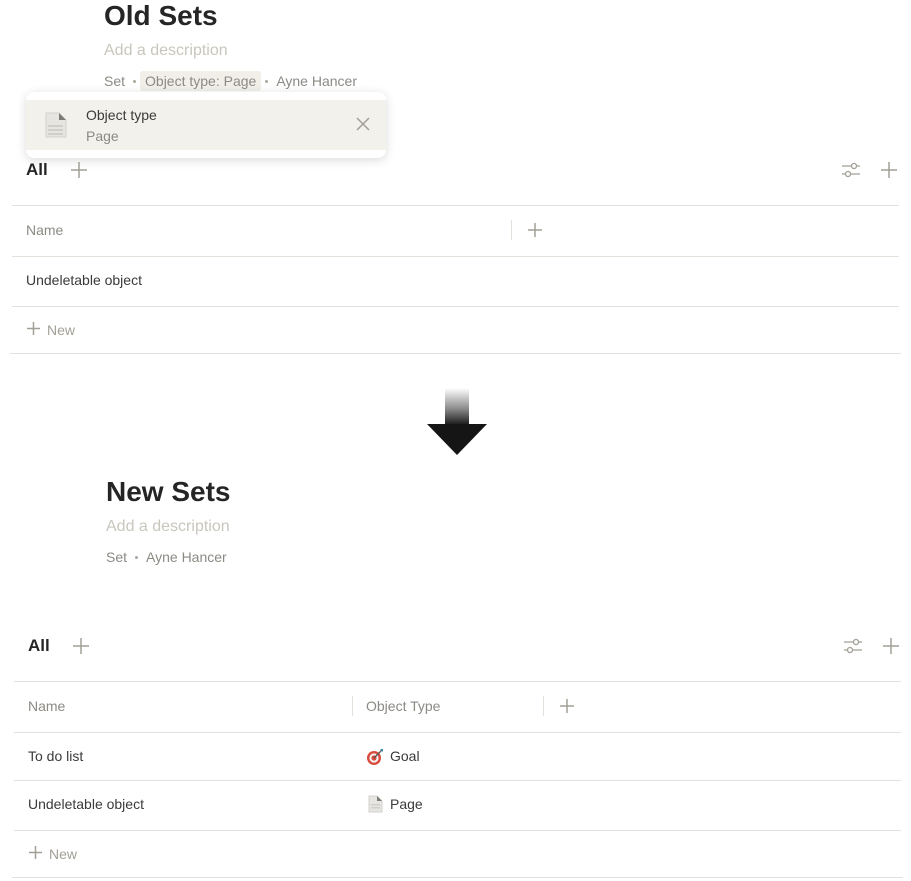  What do you see at coordinates (168, 491) in the screenshot?
I see `new-page-title: New Sets` at bounding box center [168, 491].